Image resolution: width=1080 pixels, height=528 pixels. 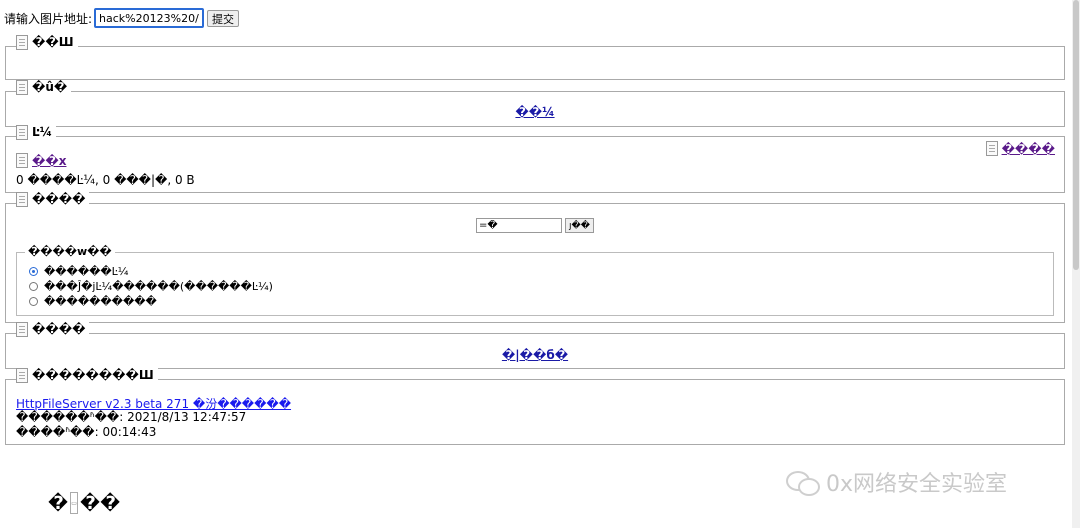 What do you see at coordinates (153, 404) in the screenshot?
I see `server-version-link: HttpFileServer v2.3 beta 271 �汾������` at bounding box center [153, 404].